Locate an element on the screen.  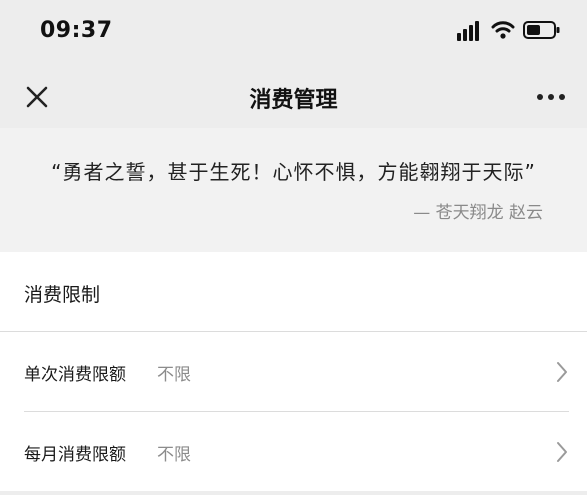
status-bar: 09:37 is located at coordinates (293, 32).